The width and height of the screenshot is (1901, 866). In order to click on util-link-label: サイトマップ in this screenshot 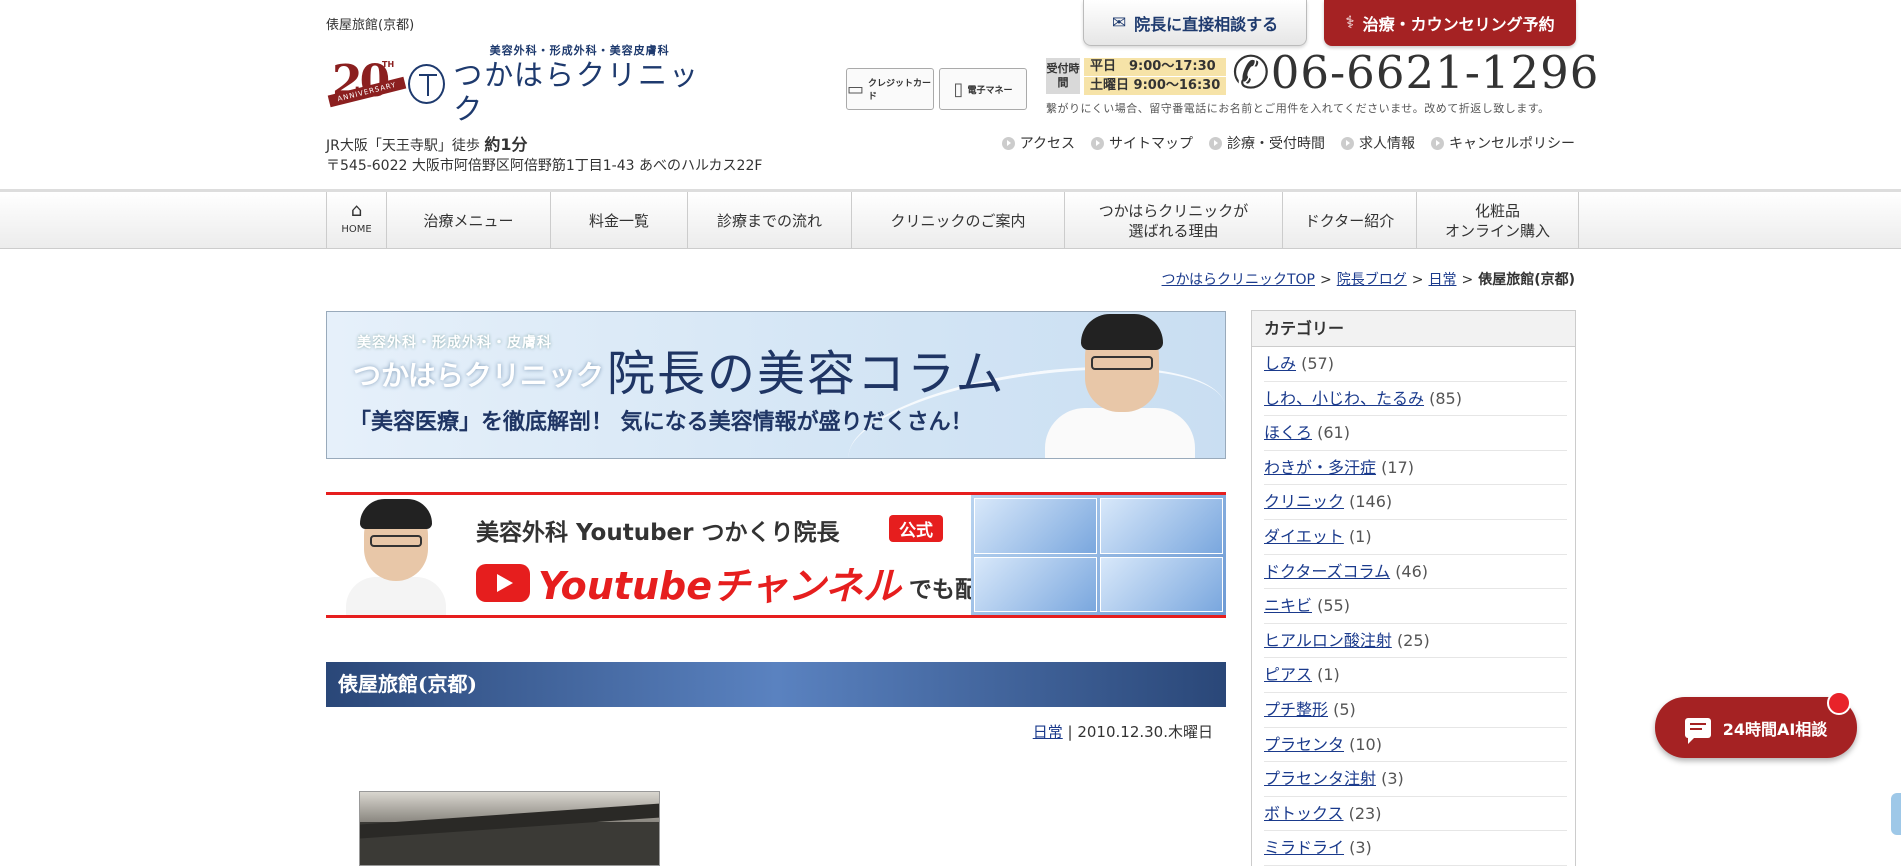, I will do `click(1151, 144)`.